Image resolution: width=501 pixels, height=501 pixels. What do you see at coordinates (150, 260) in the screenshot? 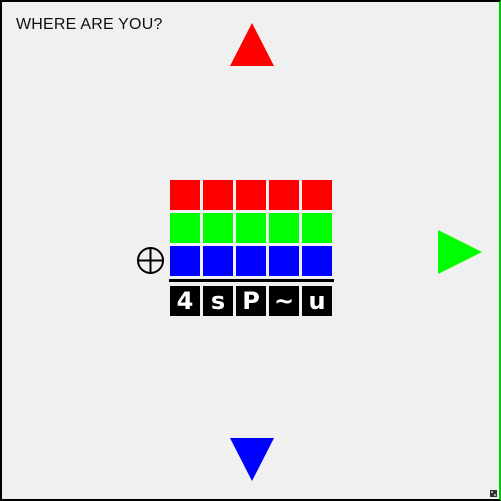
I see `crosshair-icon` at bounding box center [150, 260].